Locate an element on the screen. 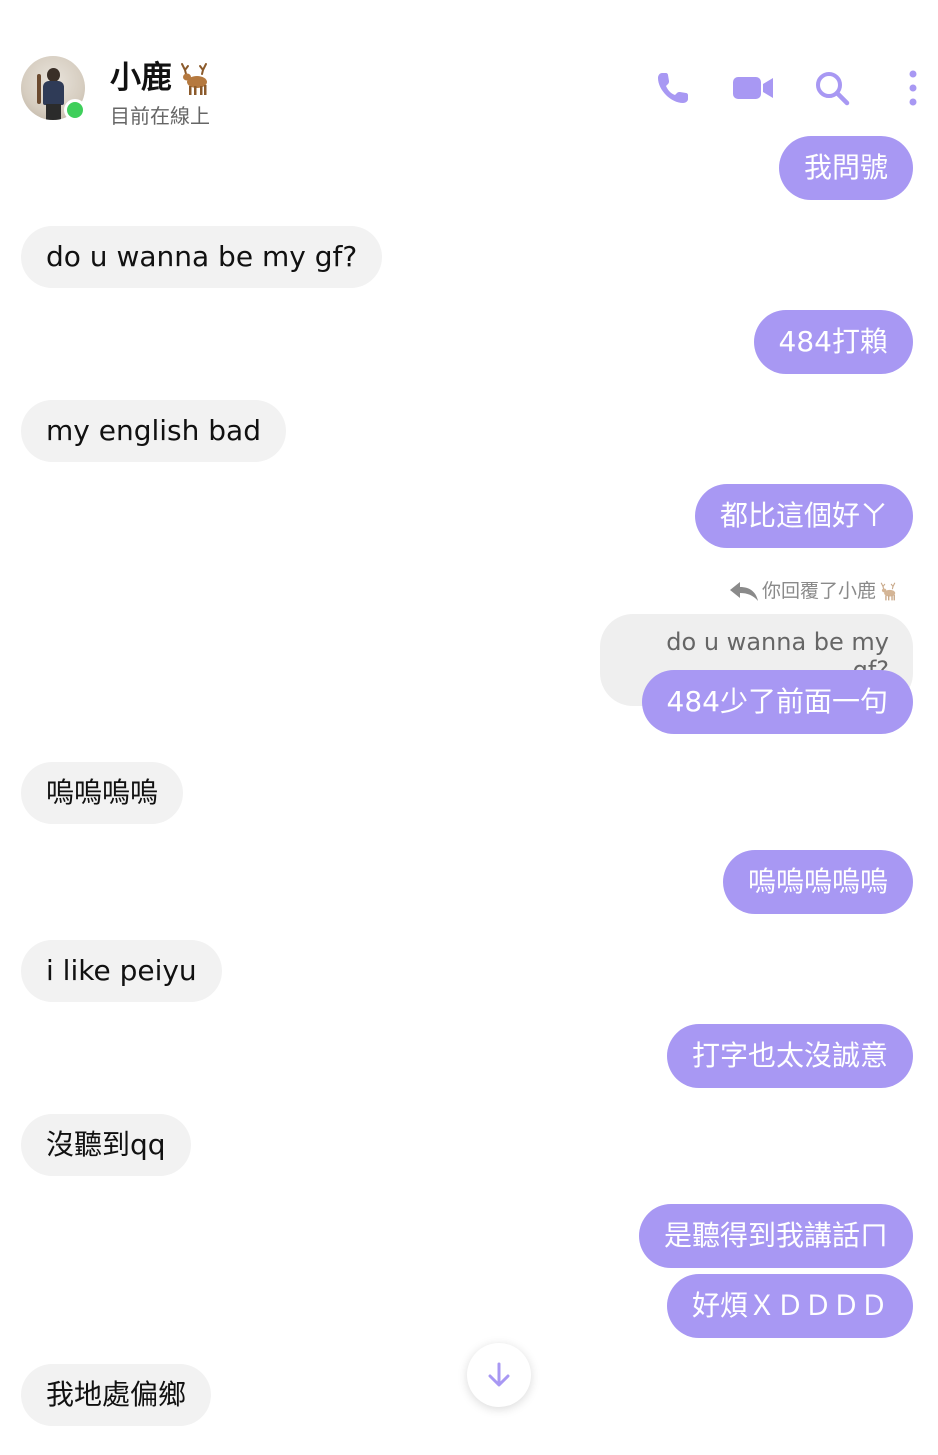  incoming-message: i like peiyu is located at coordinates (121, 971).